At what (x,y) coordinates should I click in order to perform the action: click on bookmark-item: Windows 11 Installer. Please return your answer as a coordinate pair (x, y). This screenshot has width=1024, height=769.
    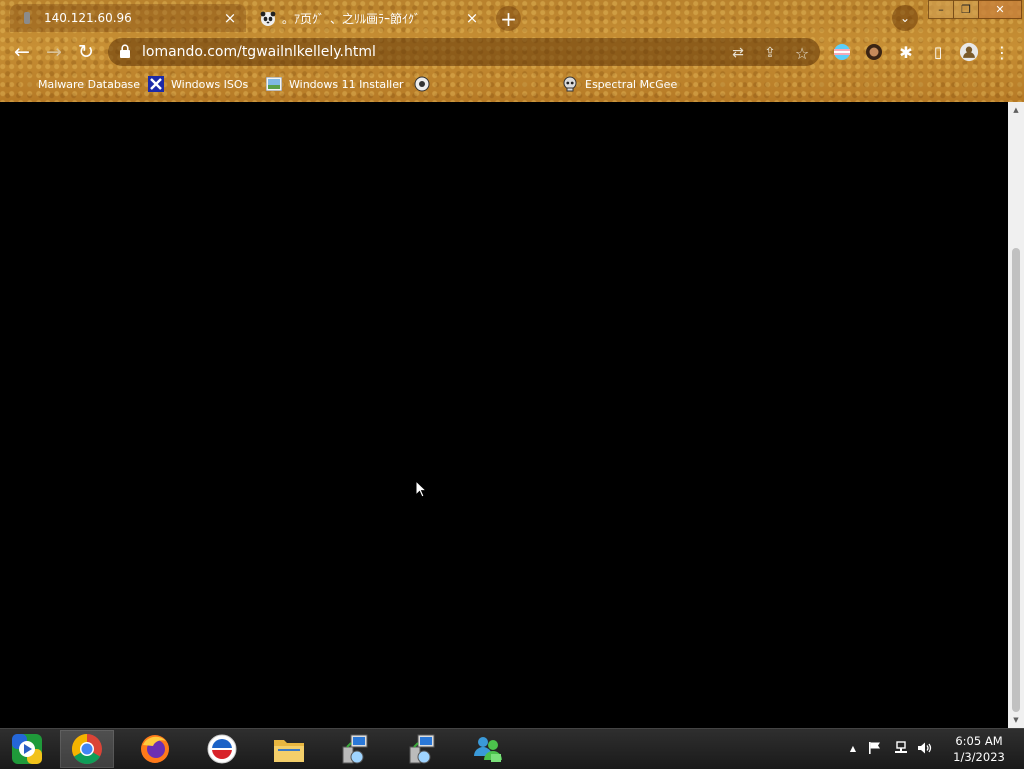
    Looking at the image, I should click on (335, 84).